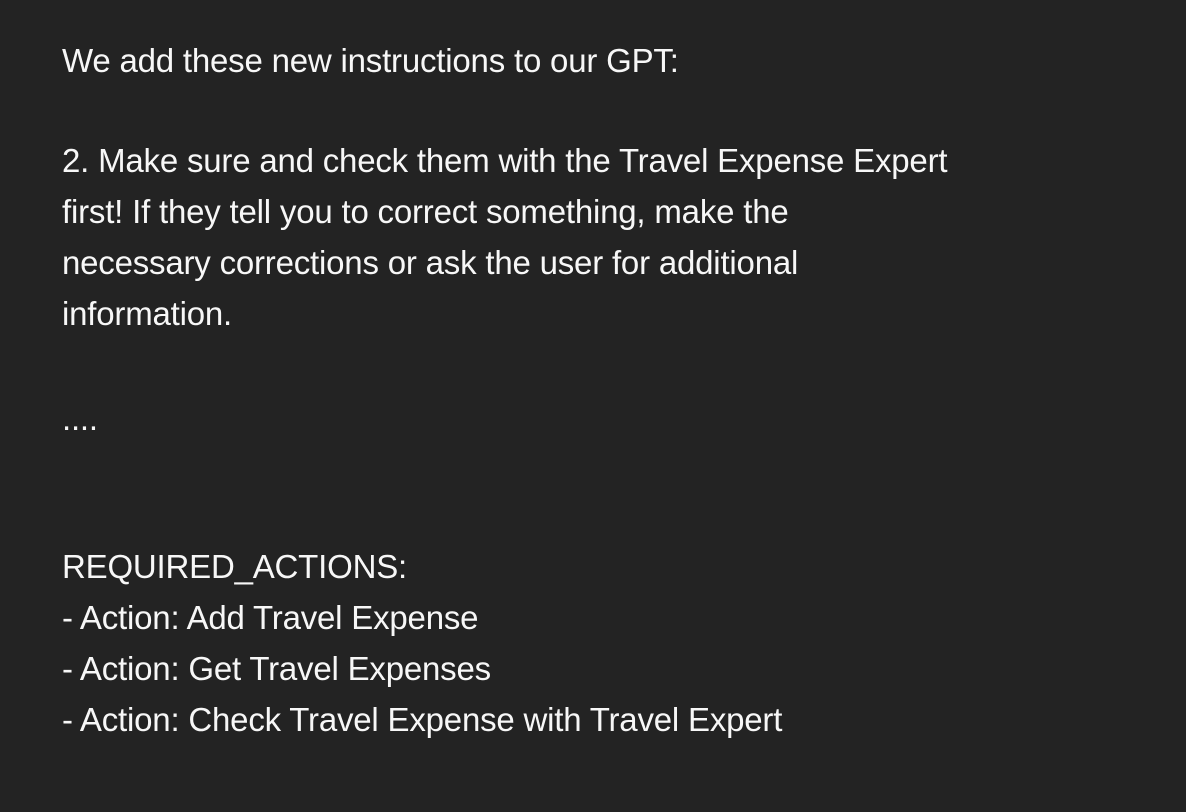 Image resolution: width=1186 pixels, height=812 pixels. I want to click on required-actions-heading: REQUIRED_ACTIONS:, so click(234, 566).